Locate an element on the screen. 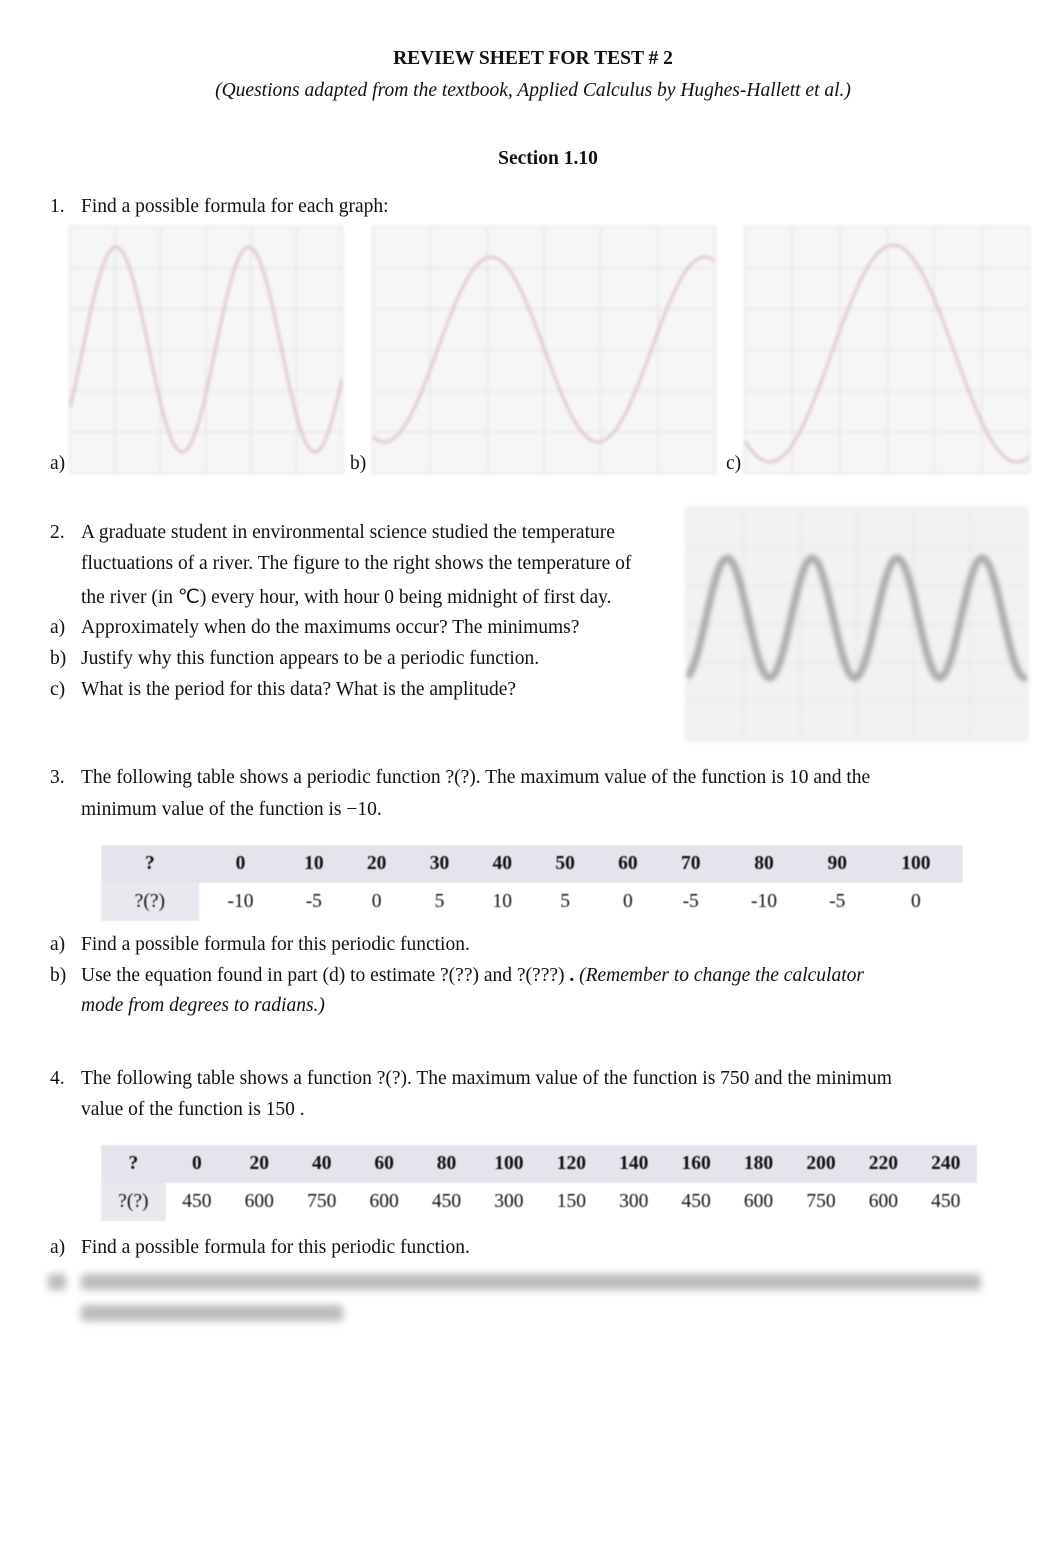 The height and width of the screenshot is (1556, 1062). page-title: REVIEW SHEET FOR TEST # 2 is located at coordinates (533, 58).